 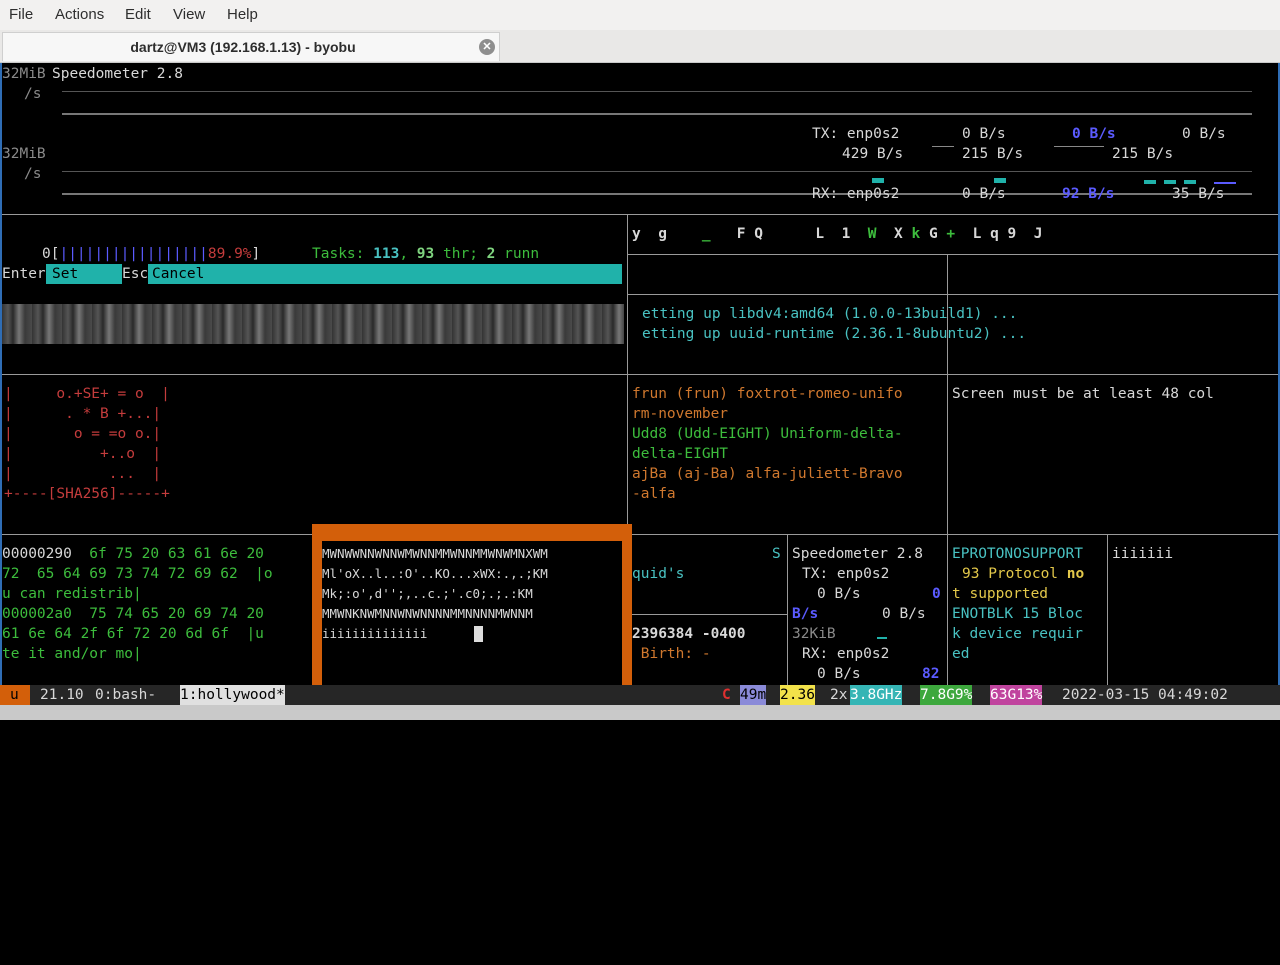 What do you see at coordinates (189, 14) in the screenshot?
I see `menu-view: View` at bounding box center [189, 14].